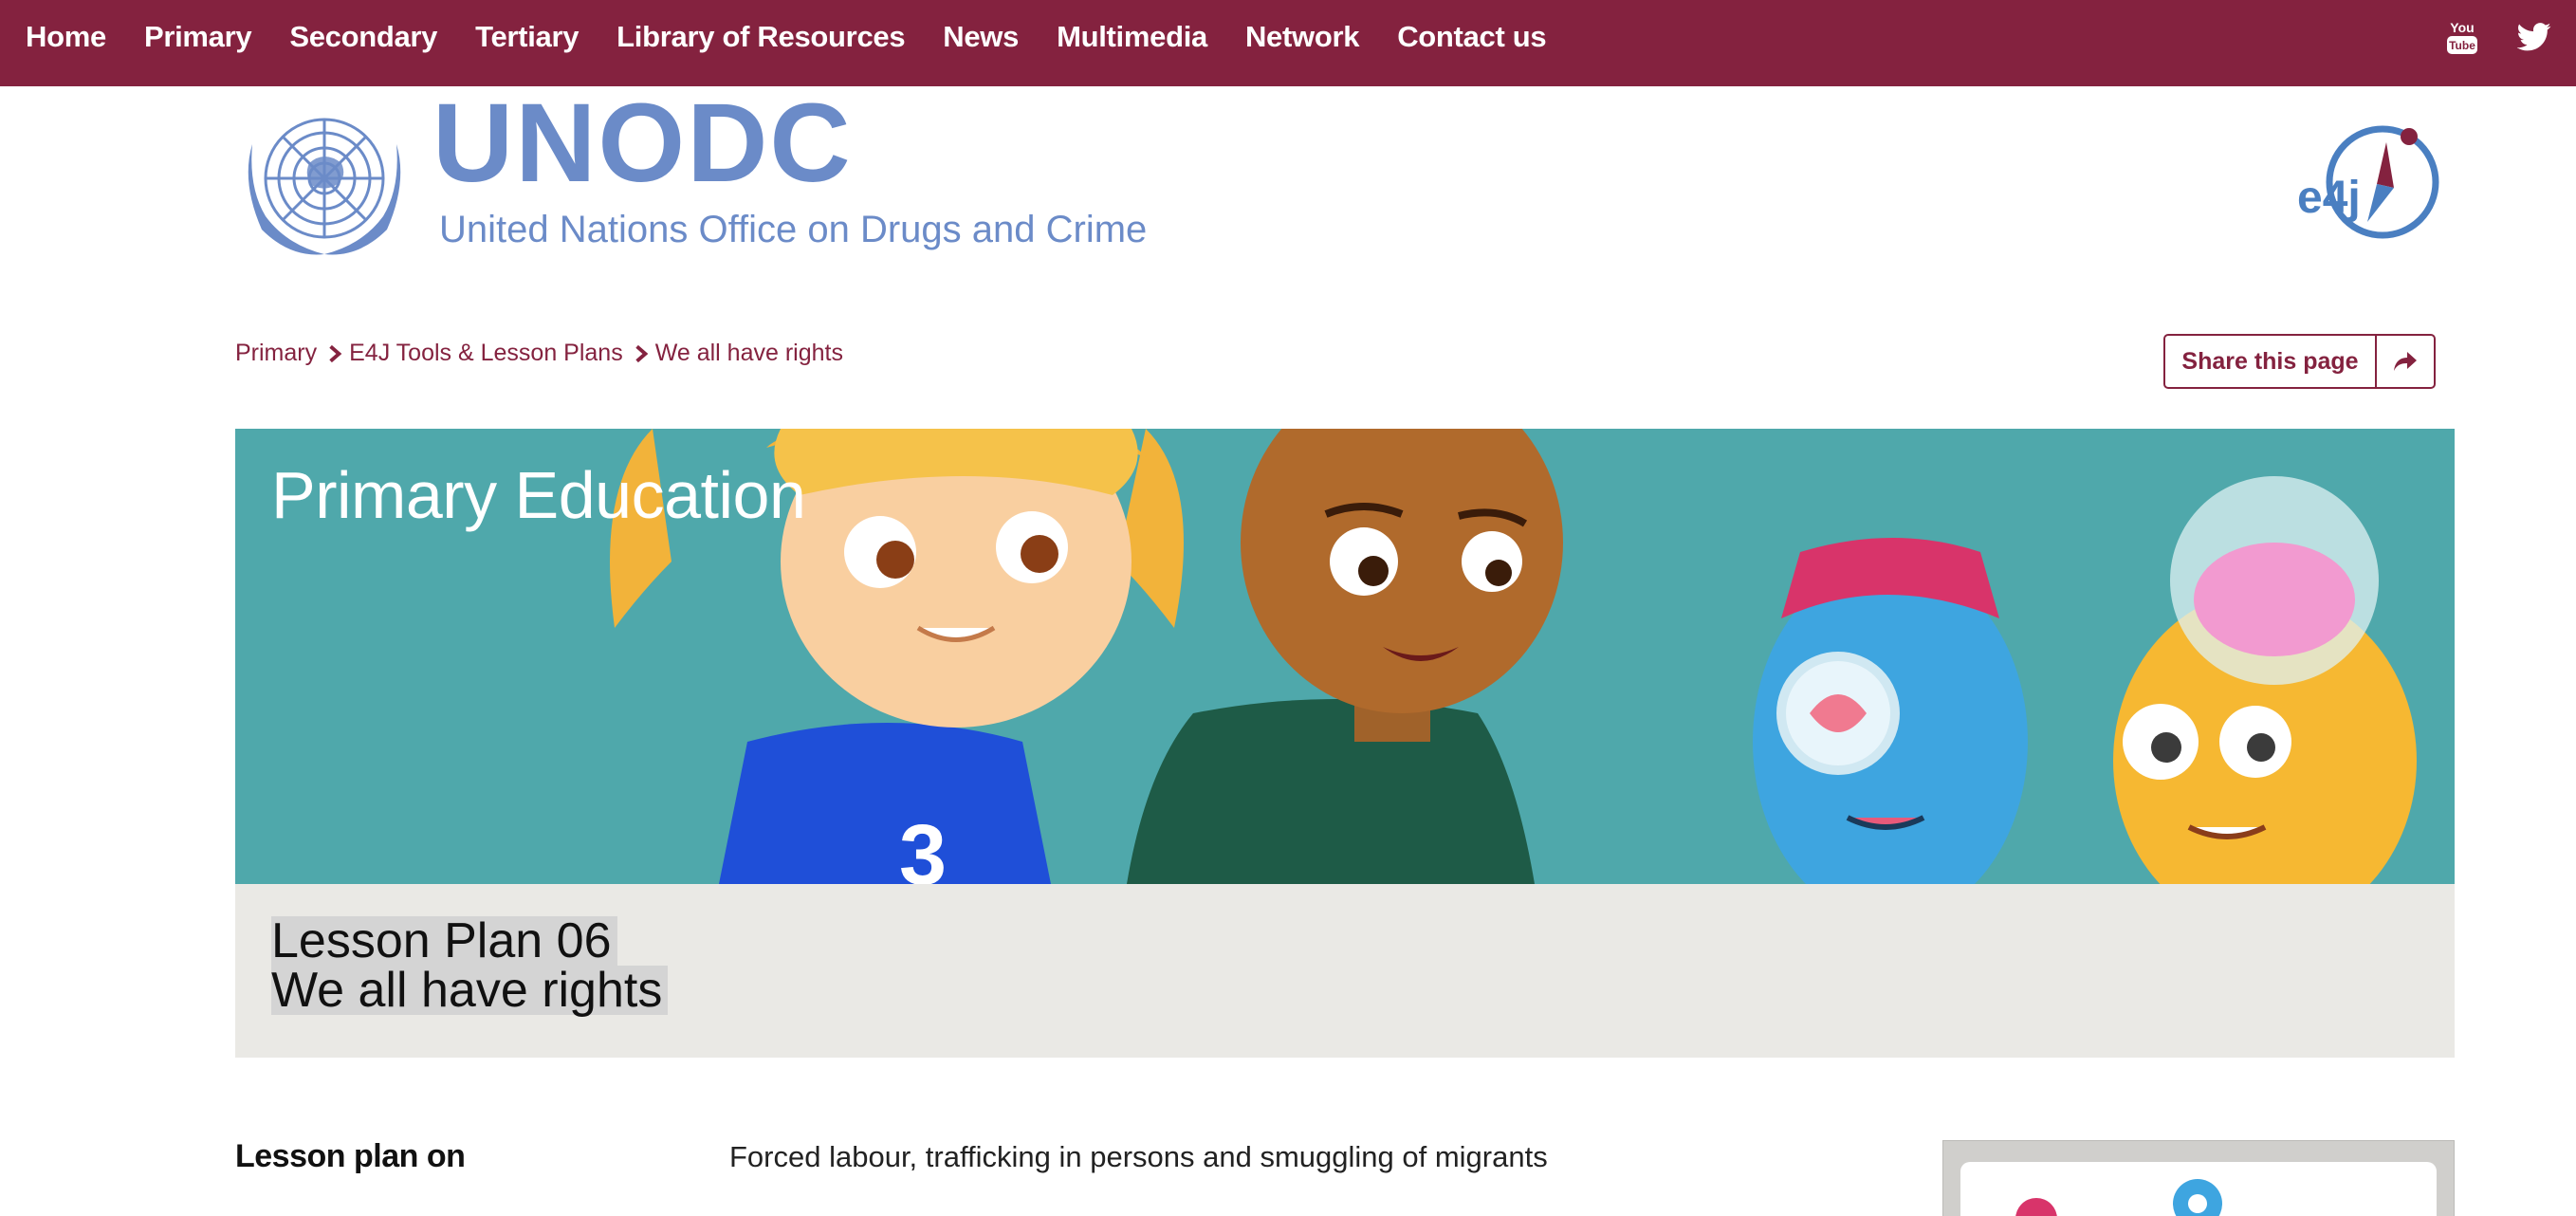  I want to click on share-page-button: Share this page, so click(2299, 361).